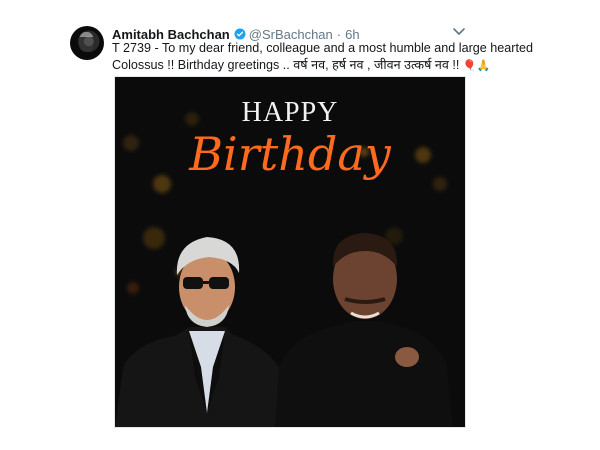 The height and width of the screenshot is (450, 600). Describe the element at coordinates (290, 112) in the screenshot. I see `photo-title-happy: HAPPY` at that location.